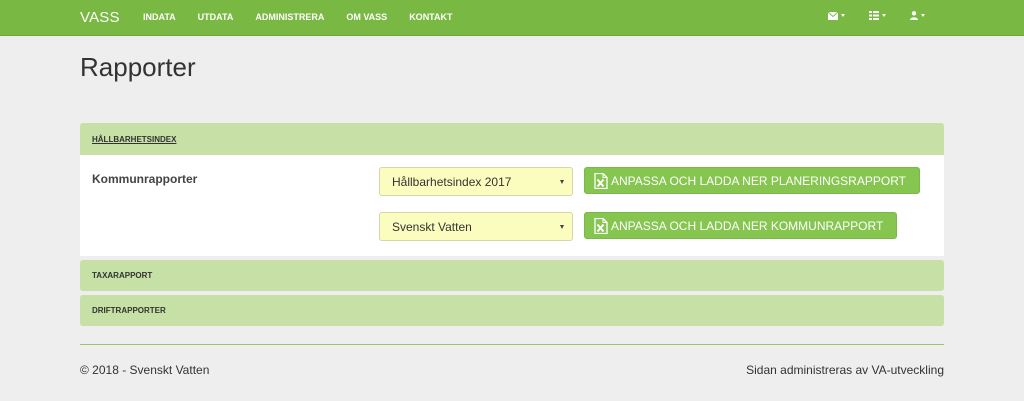 The height and width of the screenshot is (401, 1024). What do you see at coordinates (512, 275) in the screenshot?
I see `panel-heading-taxarapport: TAXARAPPORT` at bounding box center [512, 275].